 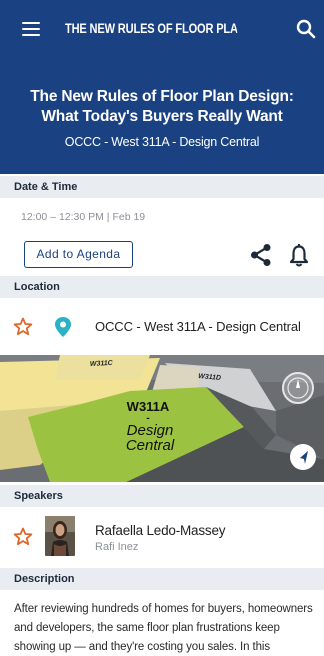 I want to click on speaker-organization: Rafi Inez, so click(x=117, y=547).